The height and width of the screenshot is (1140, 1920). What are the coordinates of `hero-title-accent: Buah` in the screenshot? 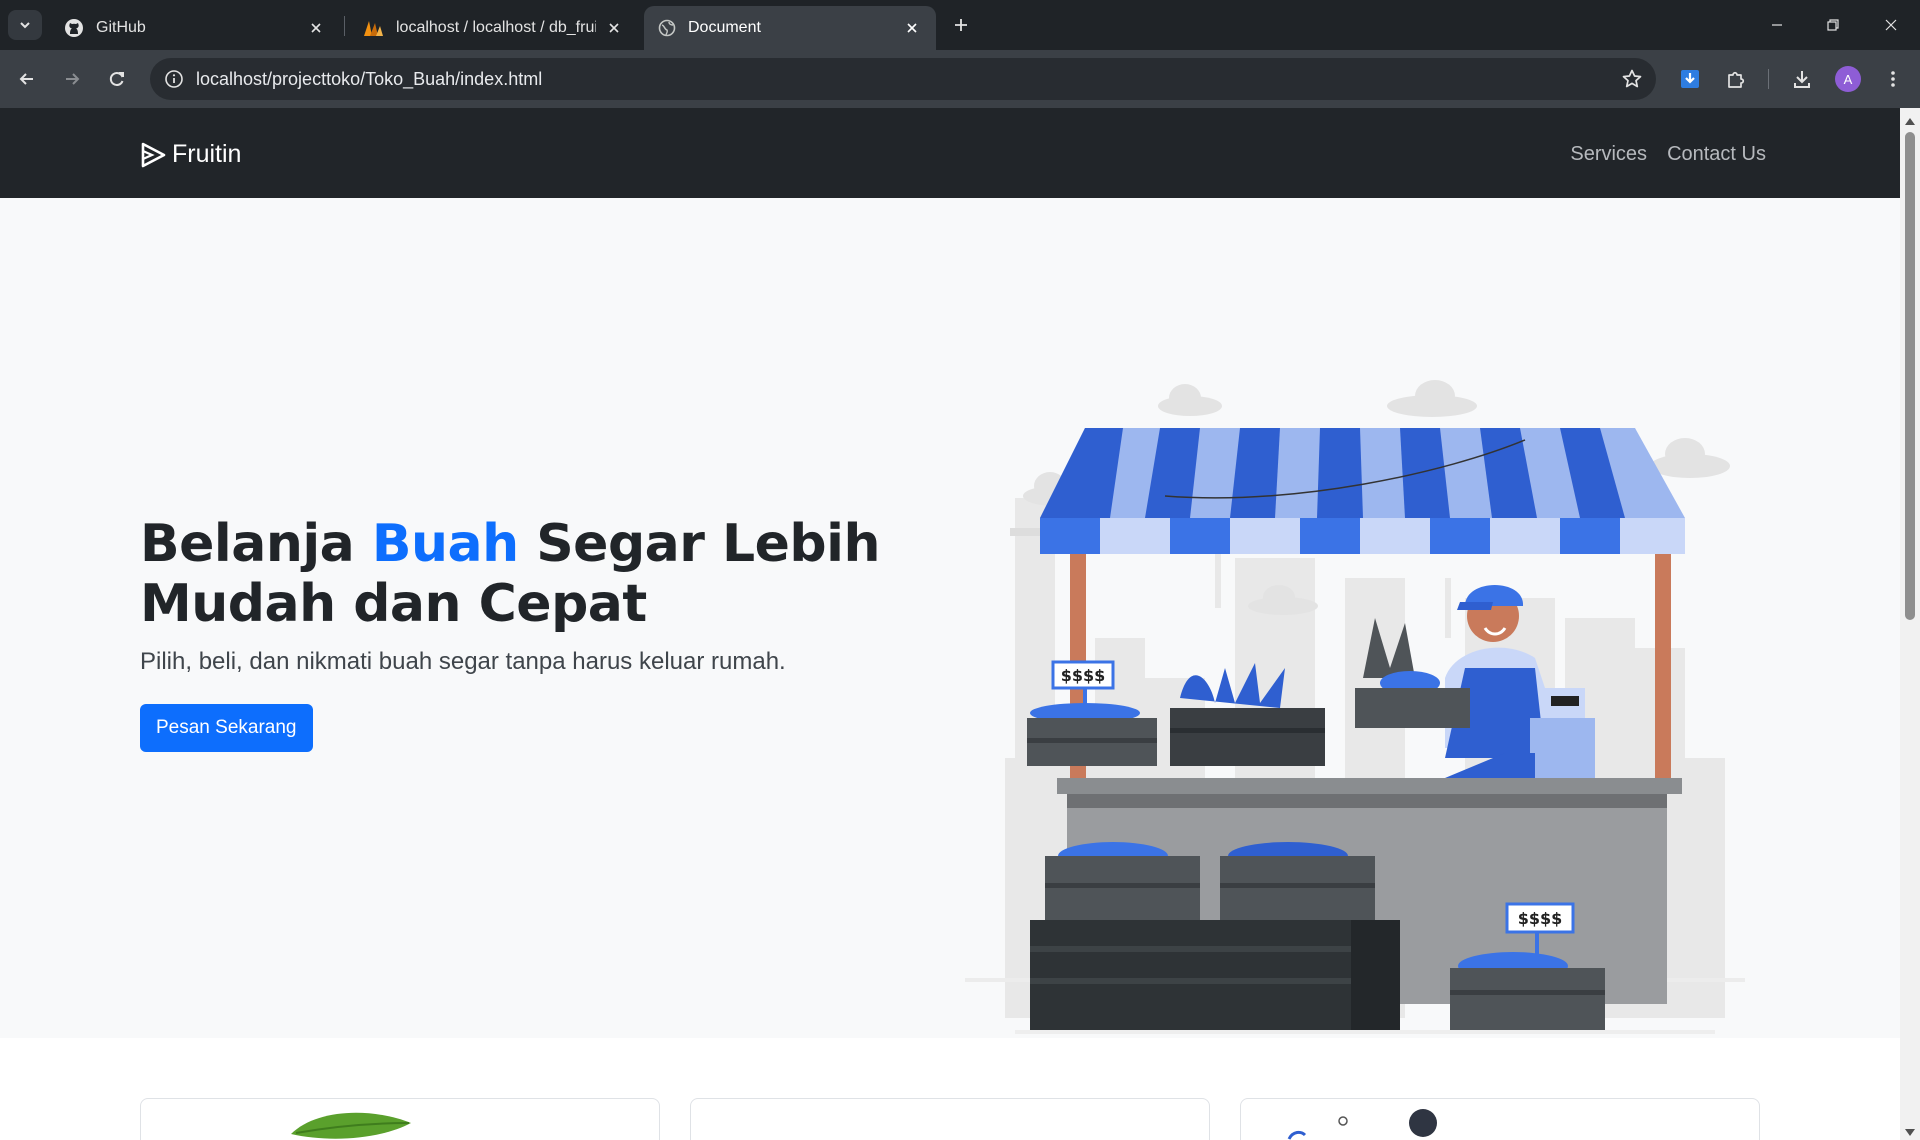 It's located at (445, 544).